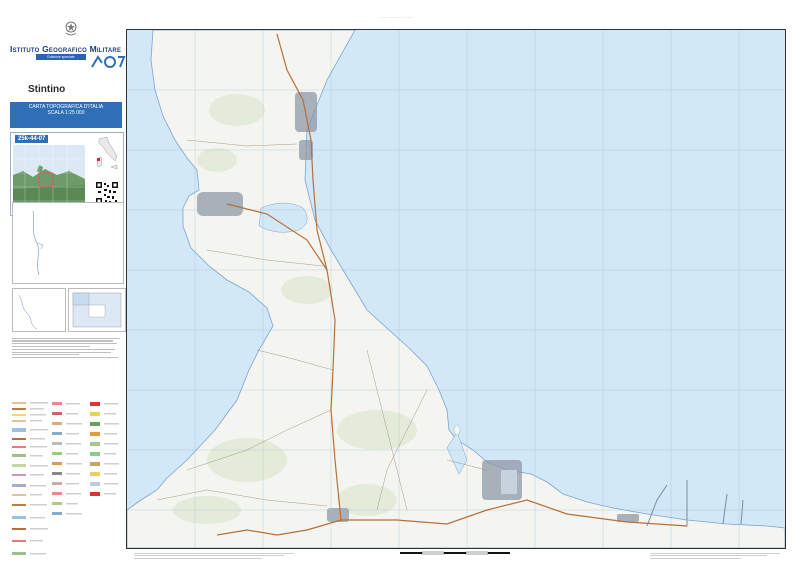 The image size is (800, 581). I want to click on scale-bar, so click(455, 553).